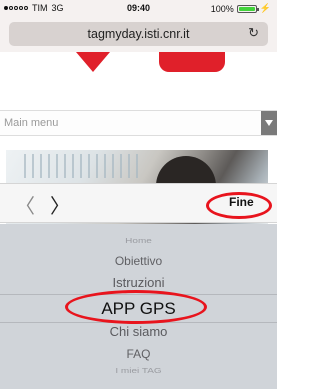  What do you see at coordinates (138, 331) in the screenshot?
I see `picker-option: Chi siamo` at bounding box center [138, 331].